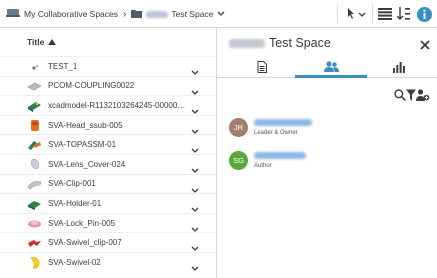 The width and height of the screenshot is (437, 278). Describe the element at coordinates (404, 14) in the screenshot. I see `sort-icon` at that location.